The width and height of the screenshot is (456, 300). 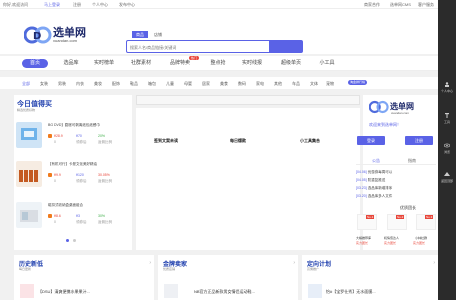 What do you see at coordinates (400, 5) in the screenshot?
I see `cms-link: 选单网CMS` at bounding box center [400, 5].